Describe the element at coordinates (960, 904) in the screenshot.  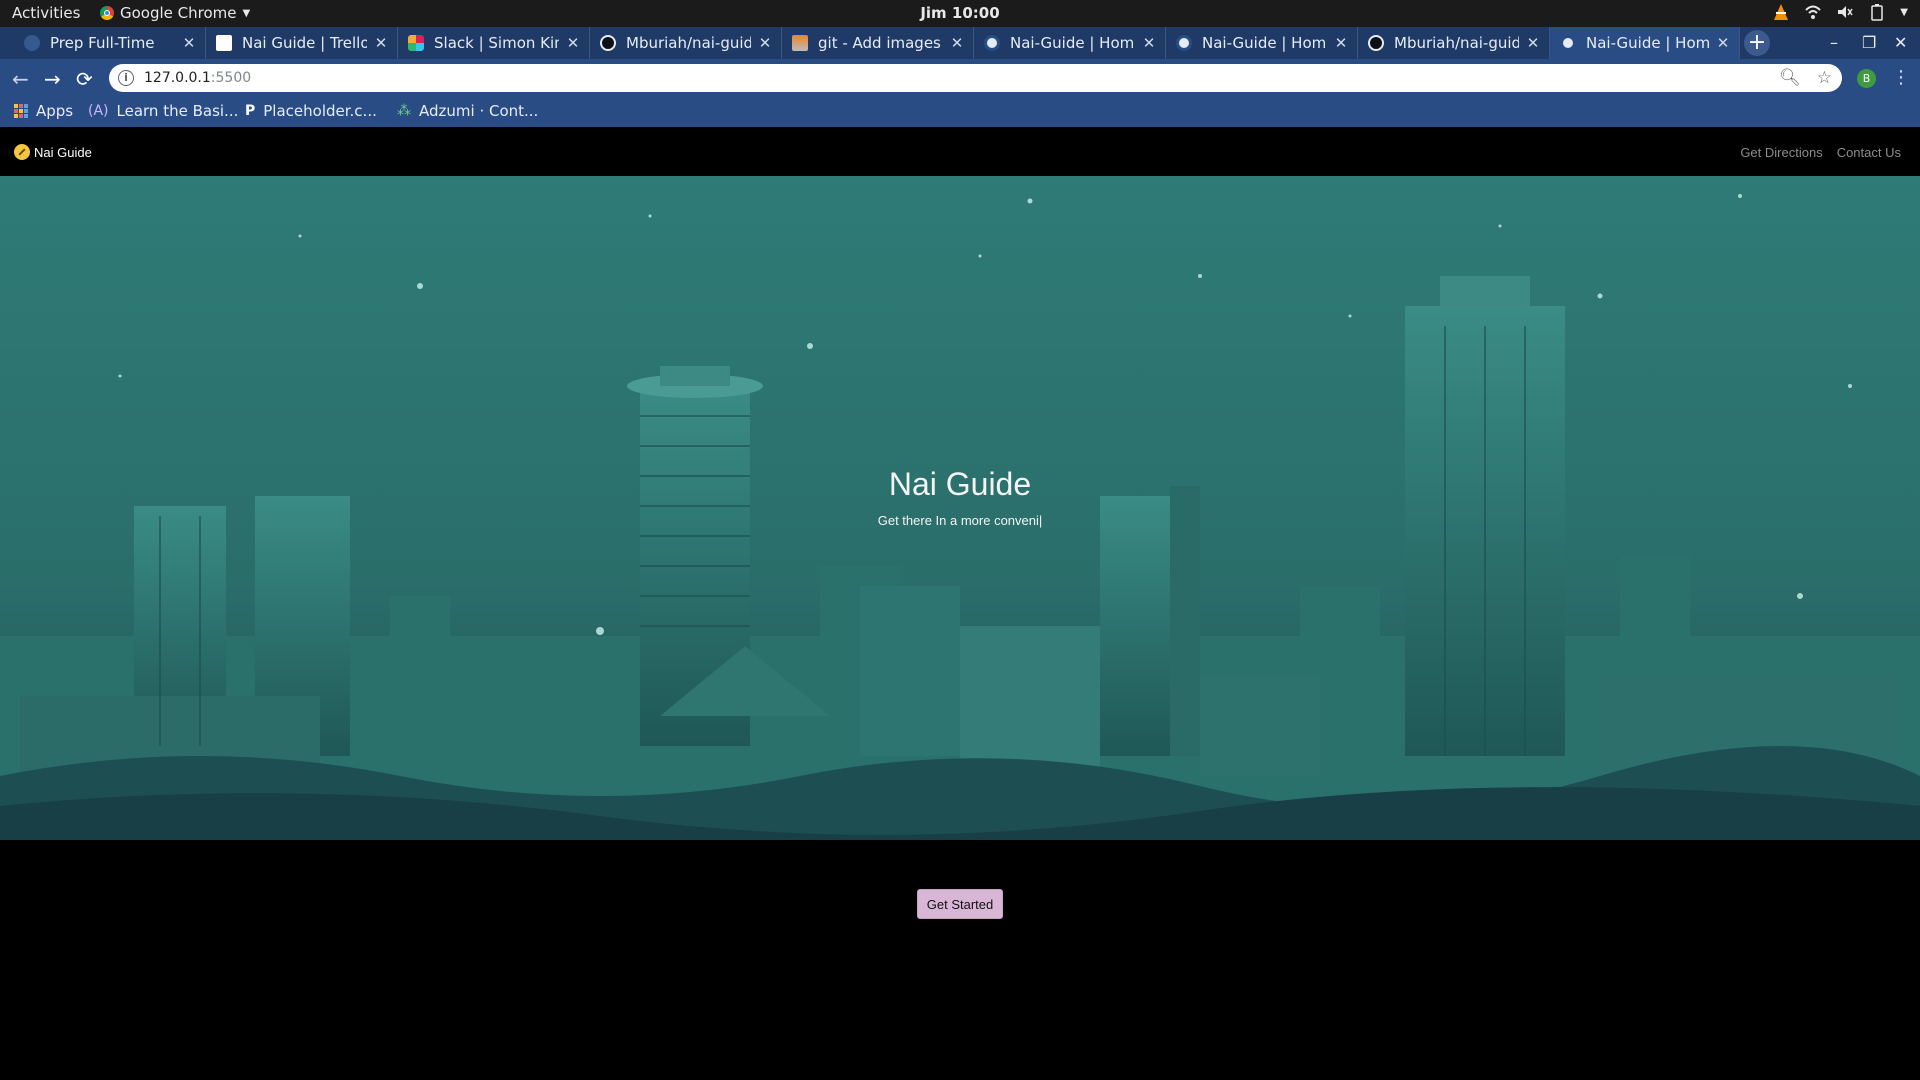
I see `get-started-button: Get Started` at that location.